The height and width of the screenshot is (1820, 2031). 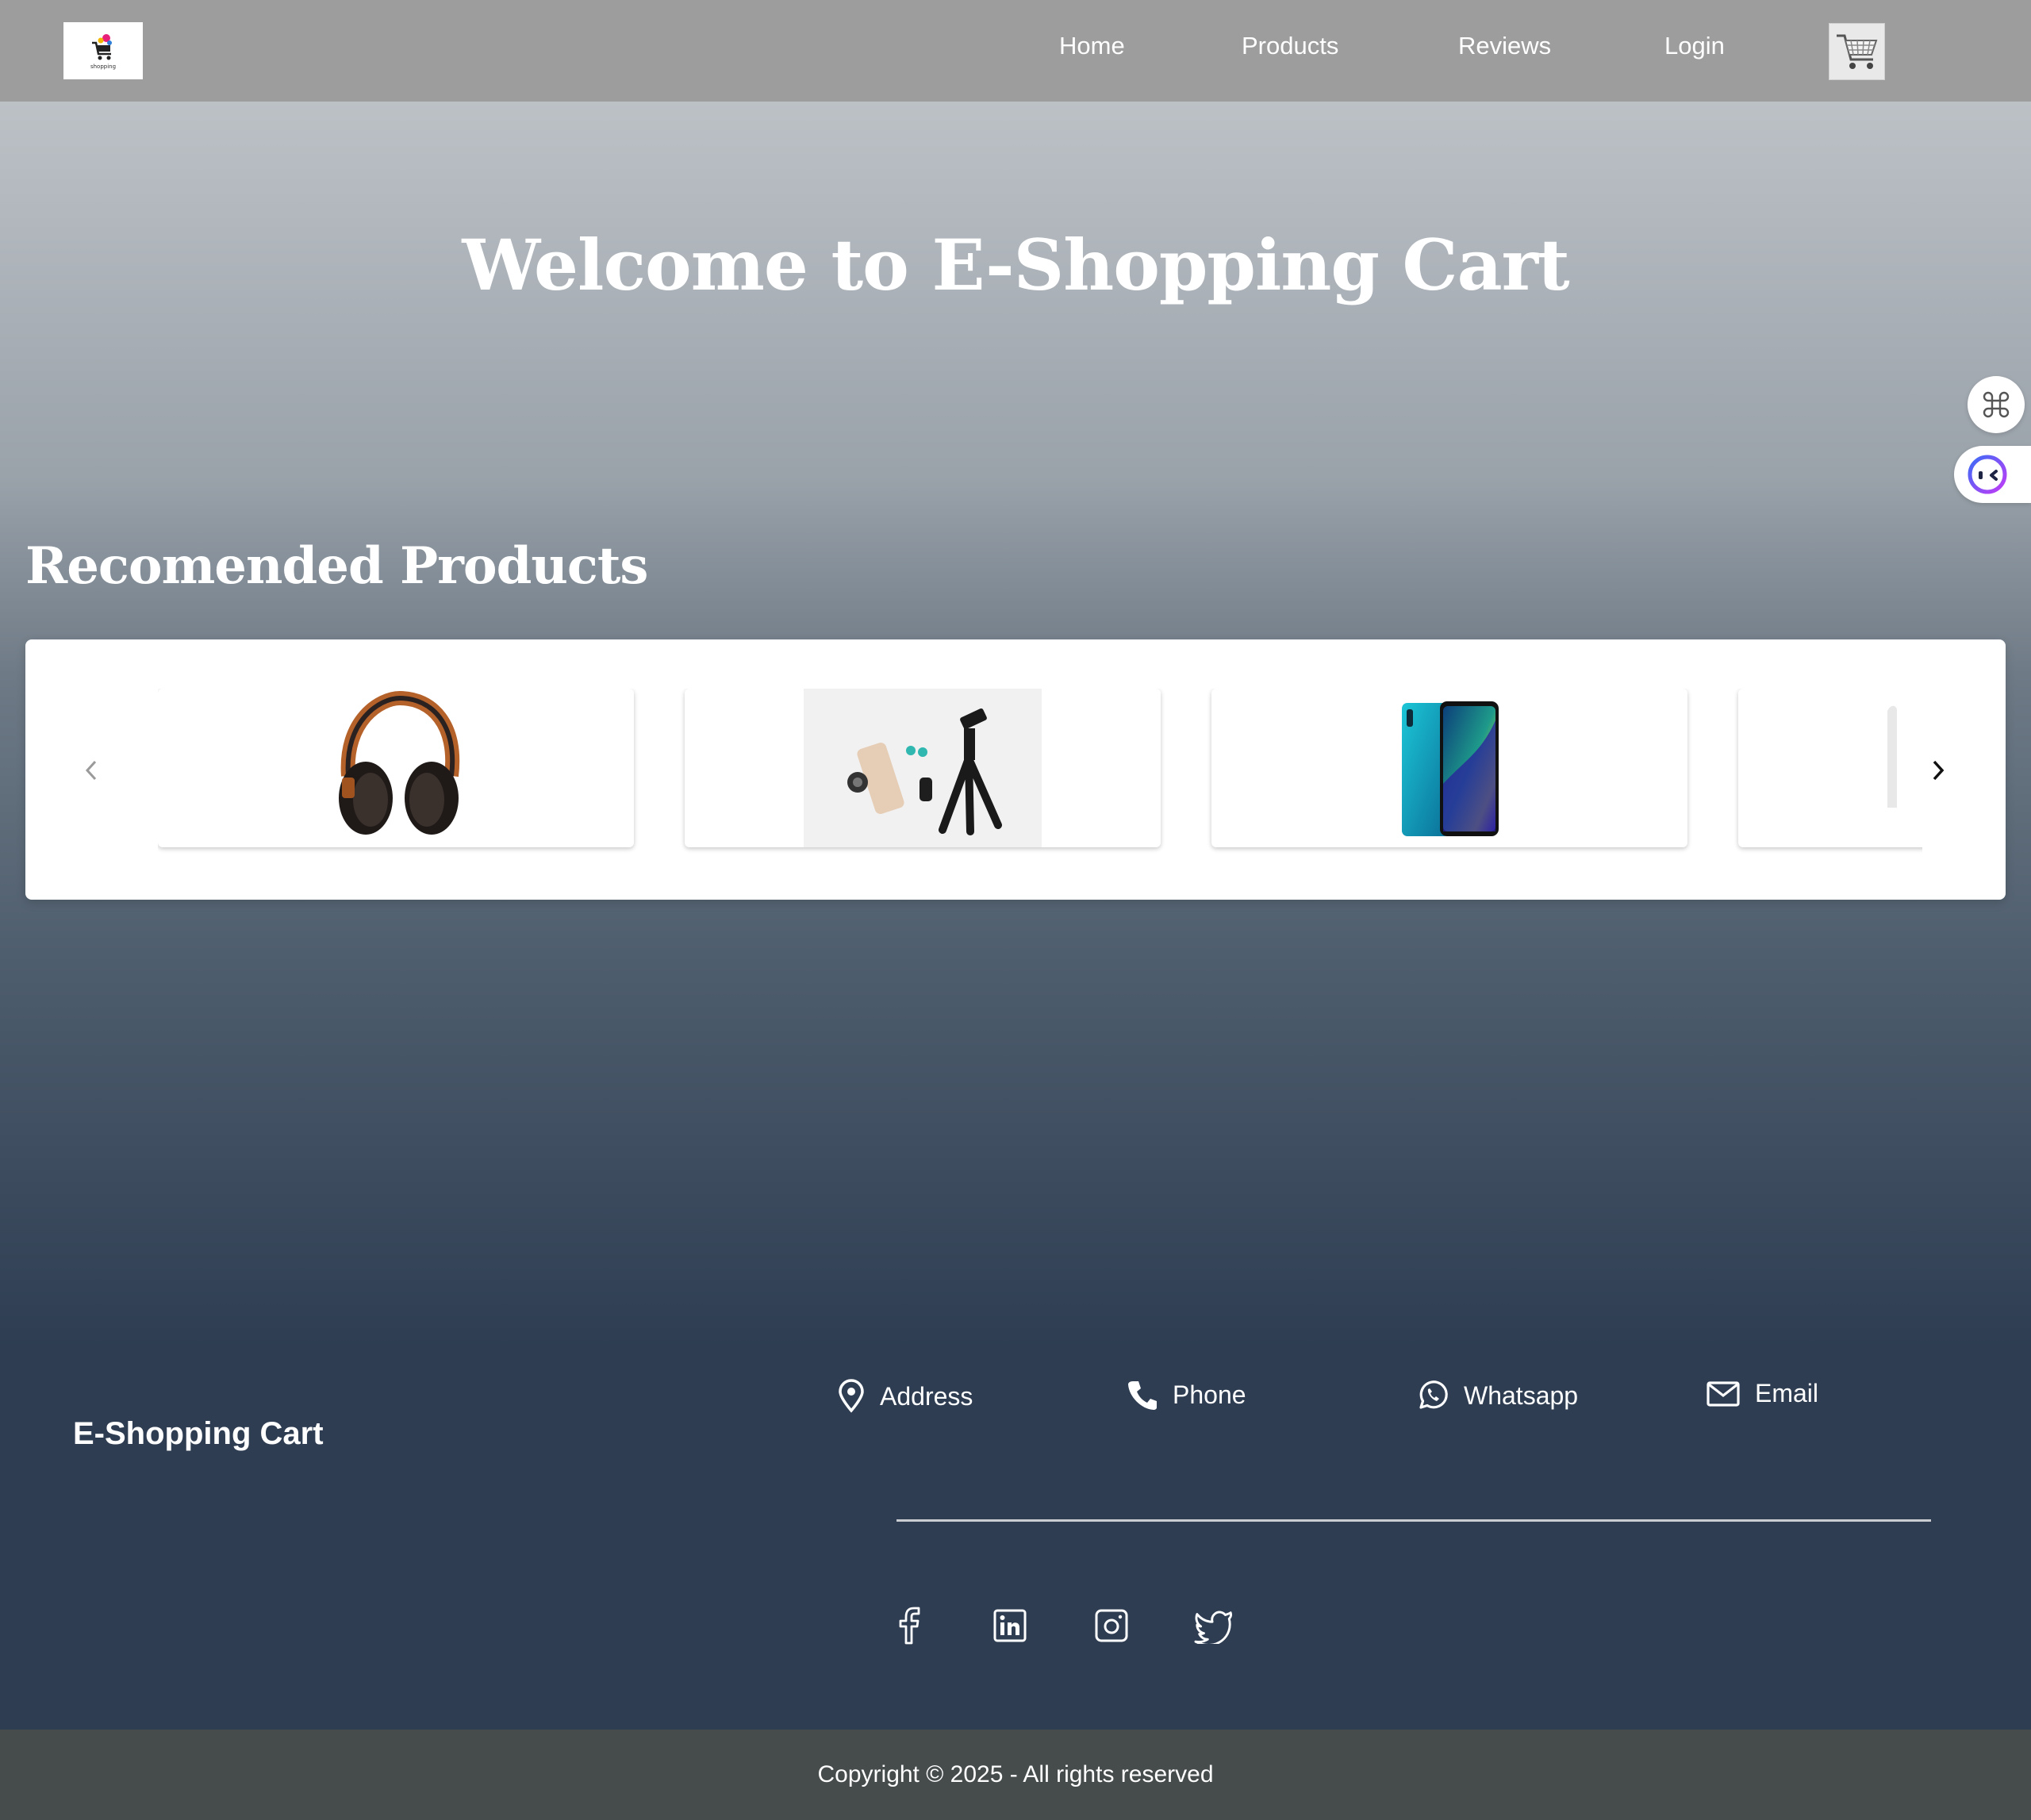 What do you see at coordinates (1015, 265) in the screenshot?
I see `hero-title: Welcome to E-Shopping Cart` at bounding box center [1015, 265].